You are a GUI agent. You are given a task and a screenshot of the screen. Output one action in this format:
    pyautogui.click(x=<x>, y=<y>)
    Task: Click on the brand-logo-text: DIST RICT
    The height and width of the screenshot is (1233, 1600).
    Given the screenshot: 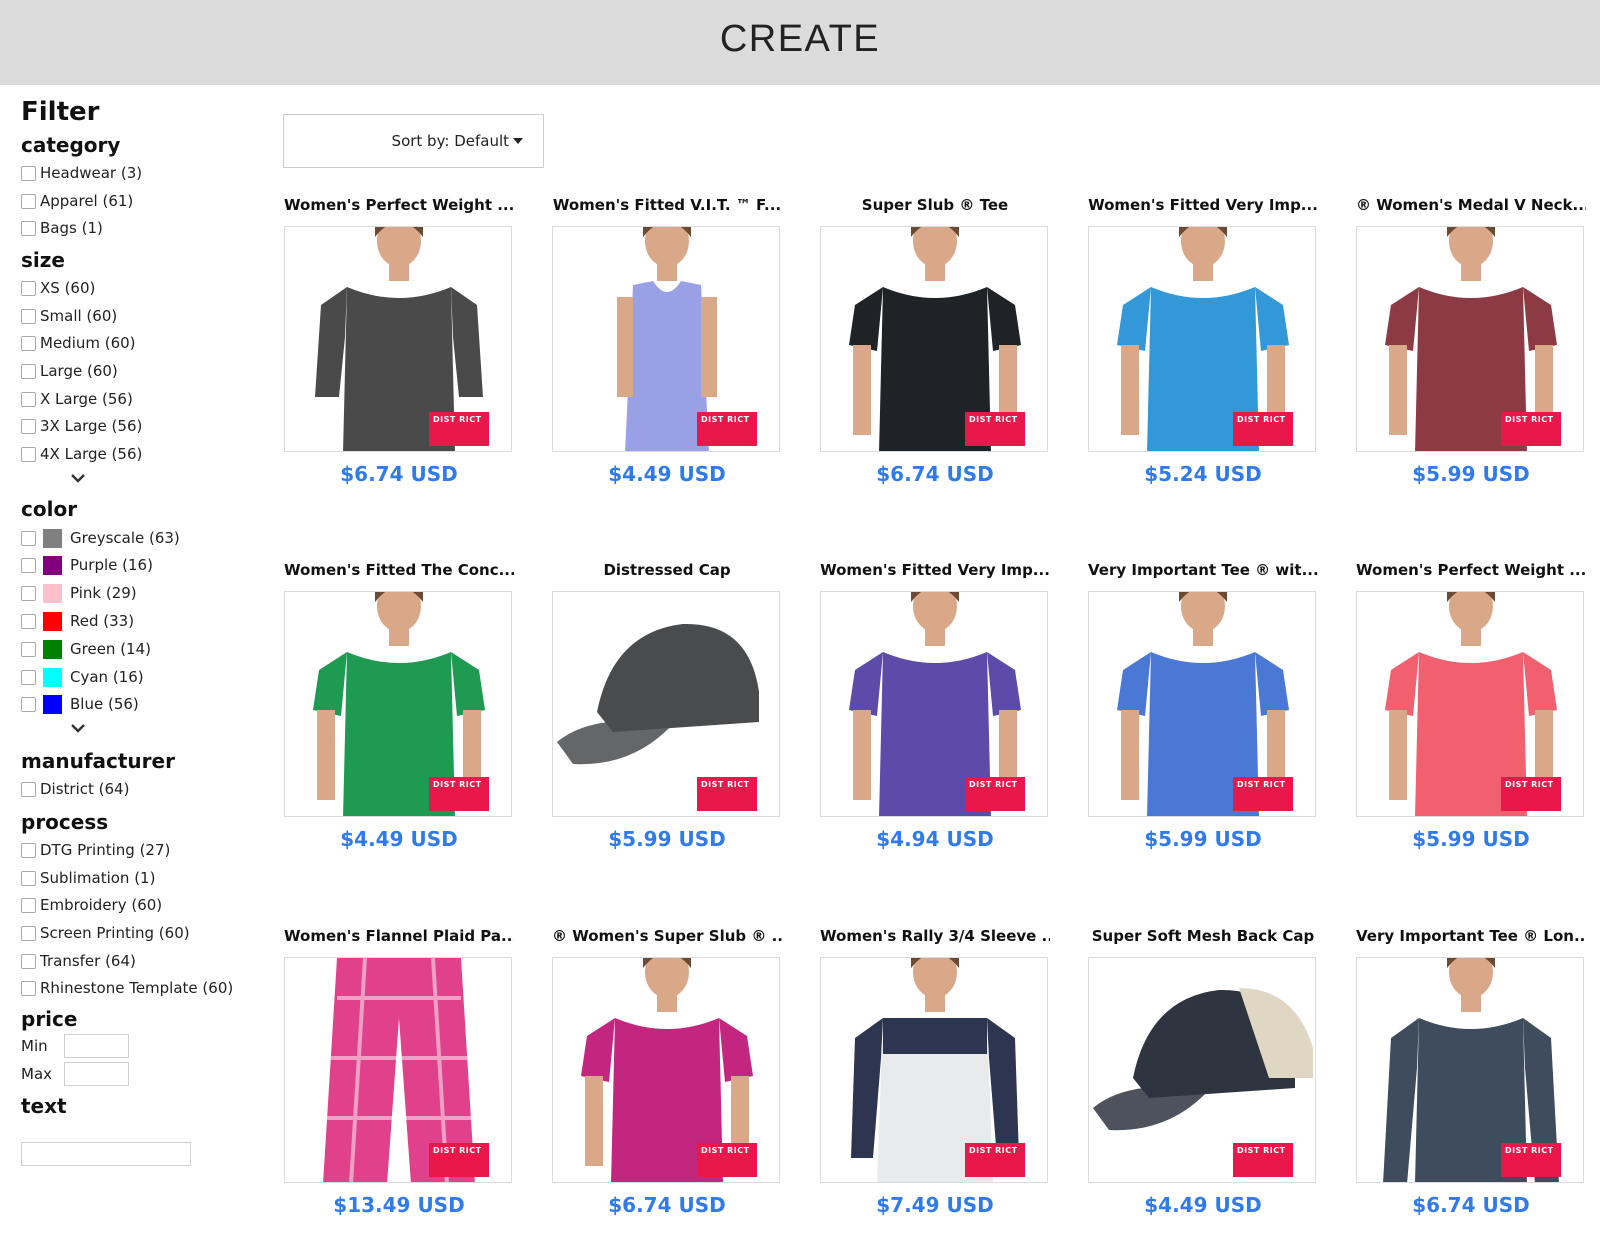 What is the action you would take?
    pyautogui.click(x=1261, y=1150)
    